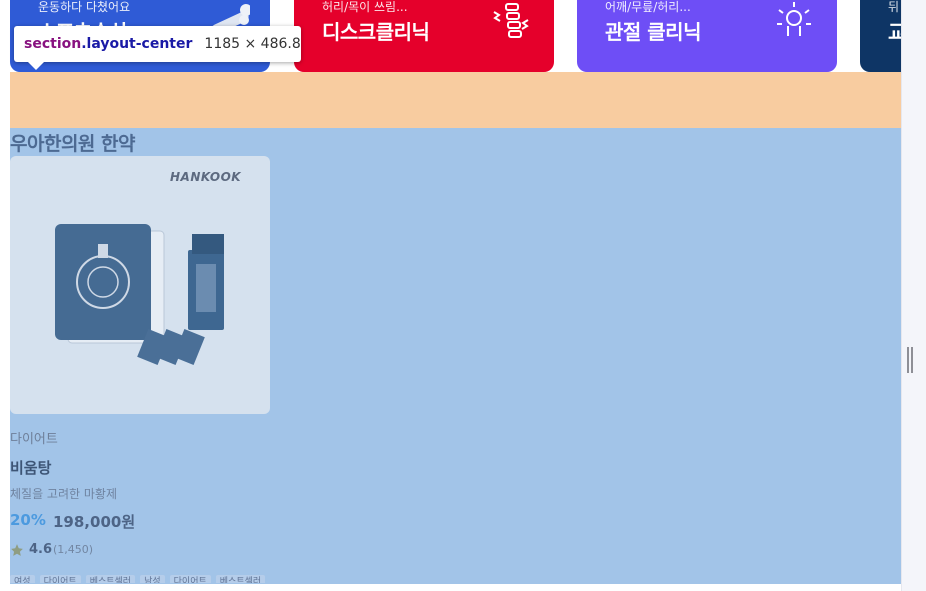 The width and height of the screenshot is (926, 591). What do you see at coordinates (707, 36) in the screenshot?
I see `banner-joint-clinic: 어깨/무릎/허리... 관절 클리닉` at bounding box center [707, 36].